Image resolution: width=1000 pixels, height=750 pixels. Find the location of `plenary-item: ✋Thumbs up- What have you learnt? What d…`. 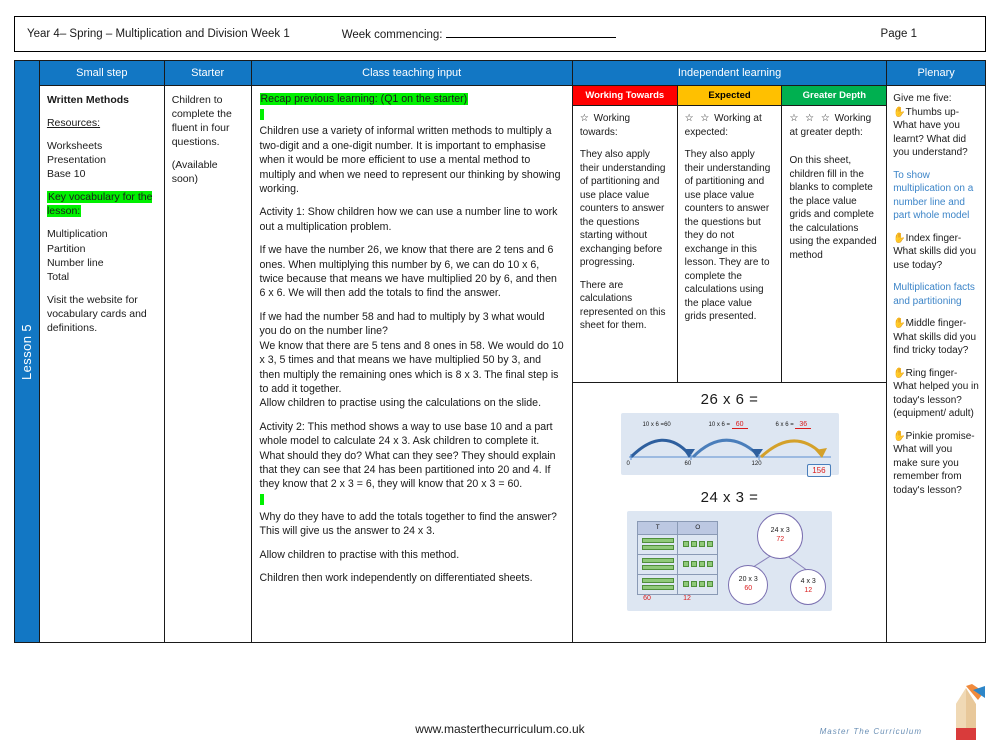

plenary-item: ✋Thumbs up- What have you learnt? What d… is located at coordinates (930, 132).